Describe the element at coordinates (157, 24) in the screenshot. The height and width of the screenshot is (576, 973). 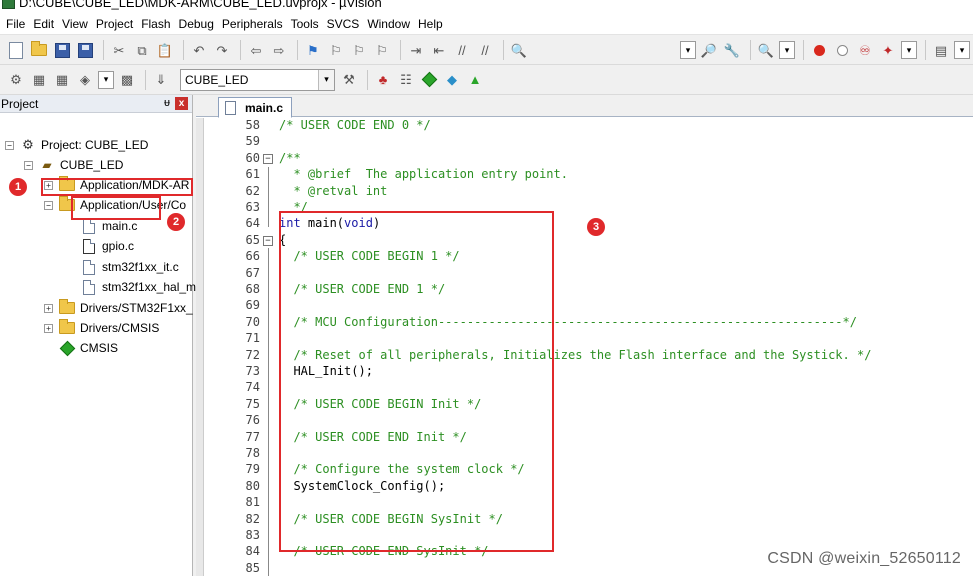
I see `menu-flash: Flash` at that location.